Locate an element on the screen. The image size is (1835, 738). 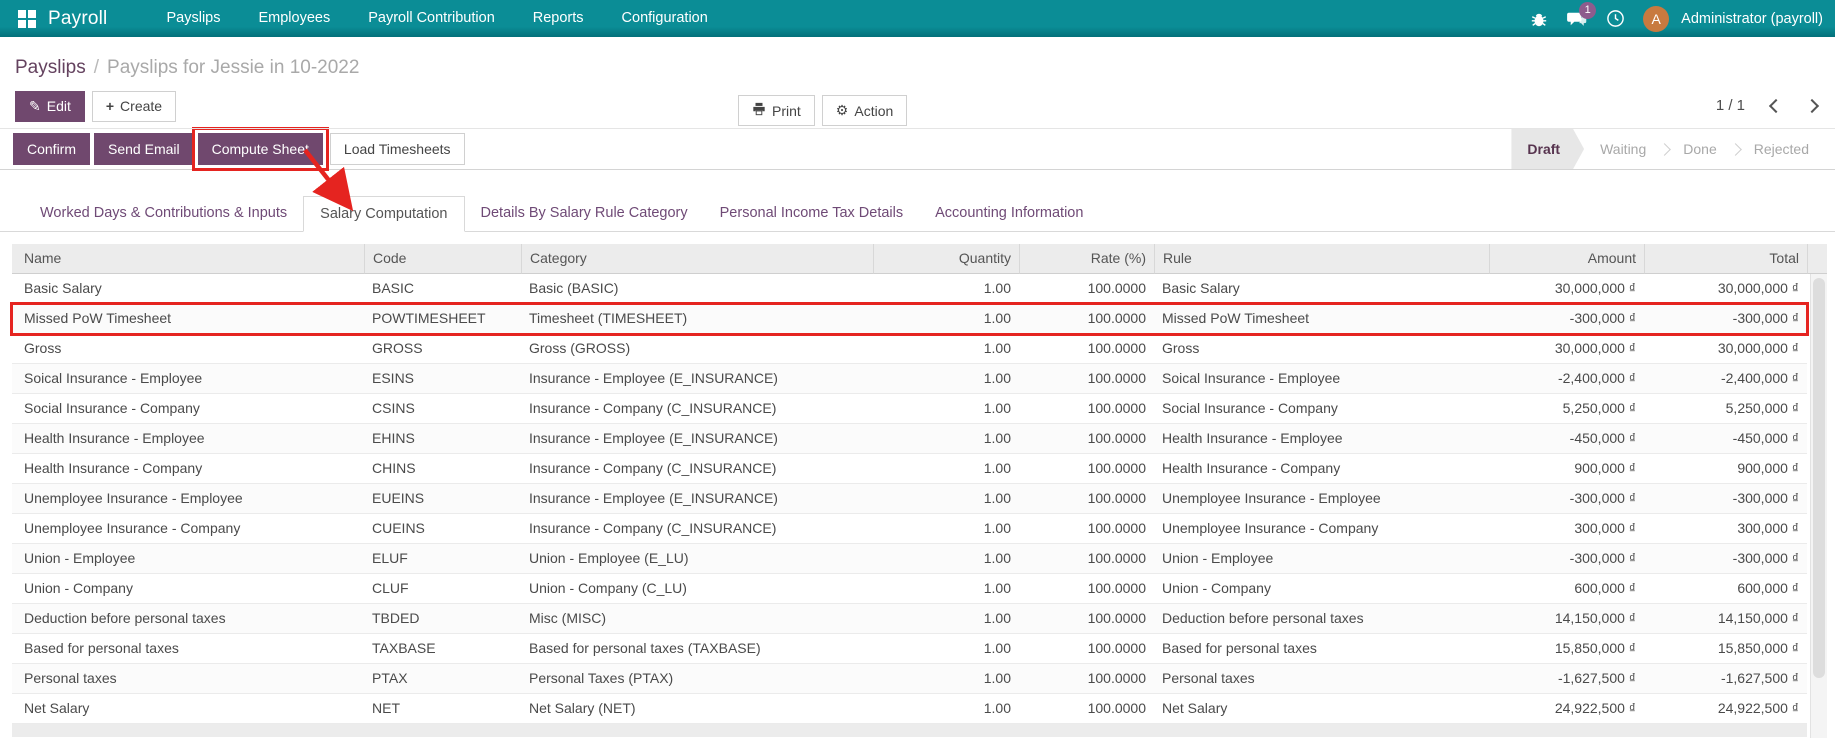
cell-name: Union - Company is located at coordinates (188, 588).